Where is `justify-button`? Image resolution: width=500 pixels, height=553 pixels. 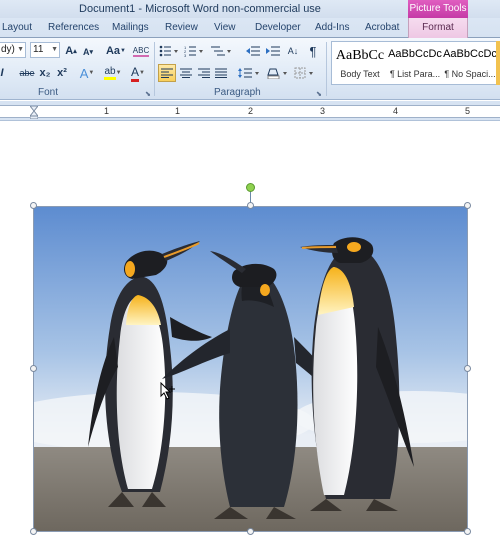
justify-button is located at coordinates (221, 73).